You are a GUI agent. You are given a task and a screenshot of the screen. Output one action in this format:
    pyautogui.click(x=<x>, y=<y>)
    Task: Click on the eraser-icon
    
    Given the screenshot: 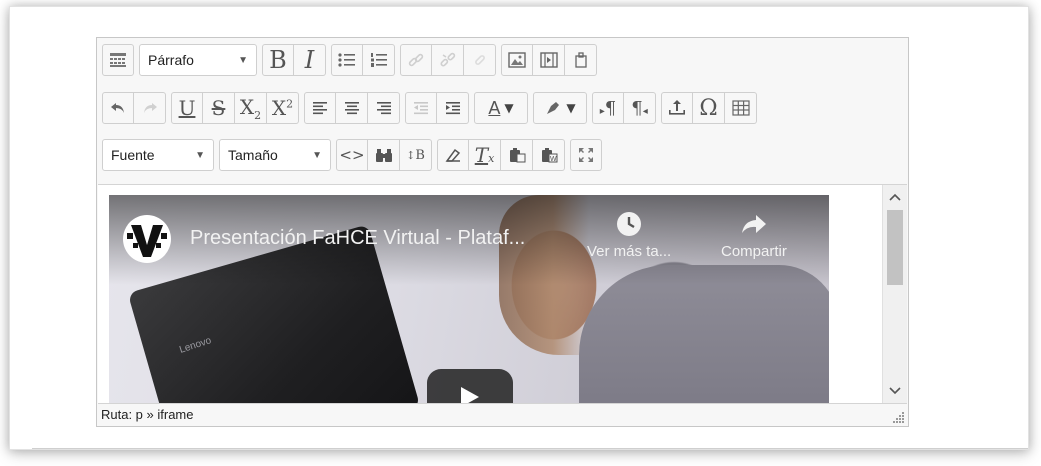 What is the action you would take?
    pyautogui.click(x=453, y=155)
    